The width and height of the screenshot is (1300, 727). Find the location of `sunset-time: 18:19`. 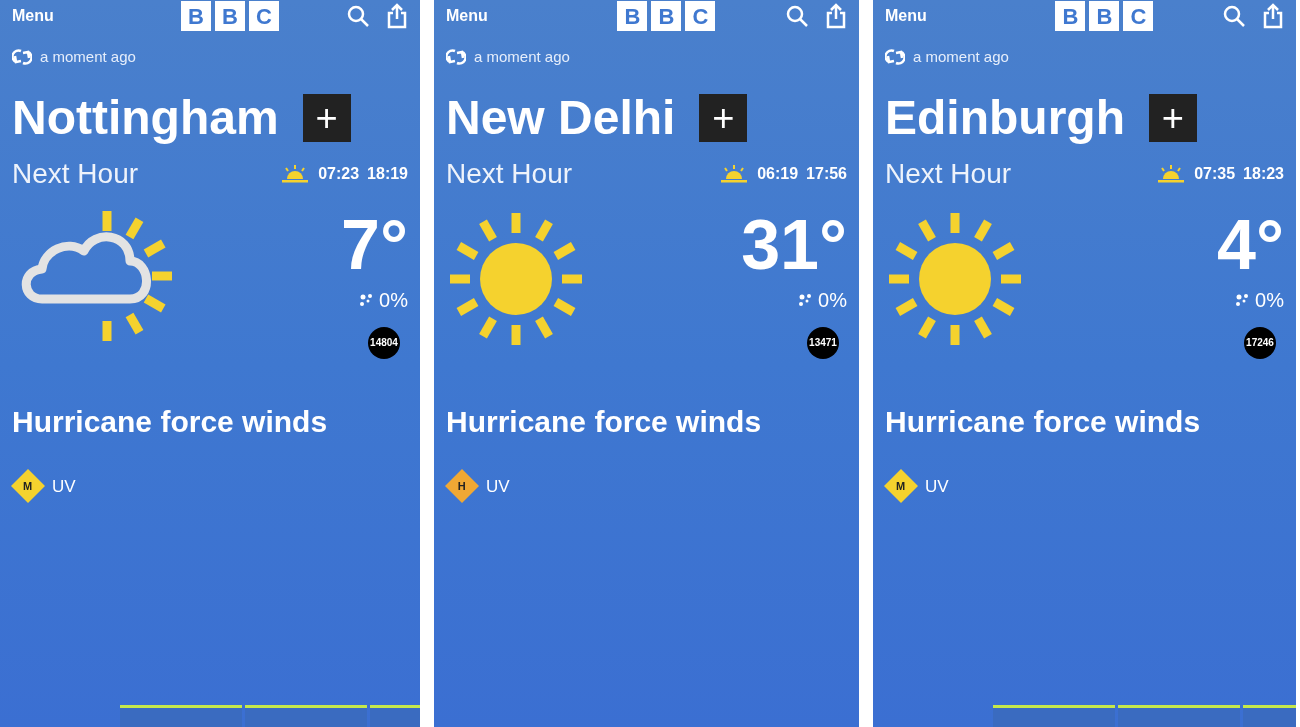

sunset-time: 18:19 is located at coordinates (387, 173).